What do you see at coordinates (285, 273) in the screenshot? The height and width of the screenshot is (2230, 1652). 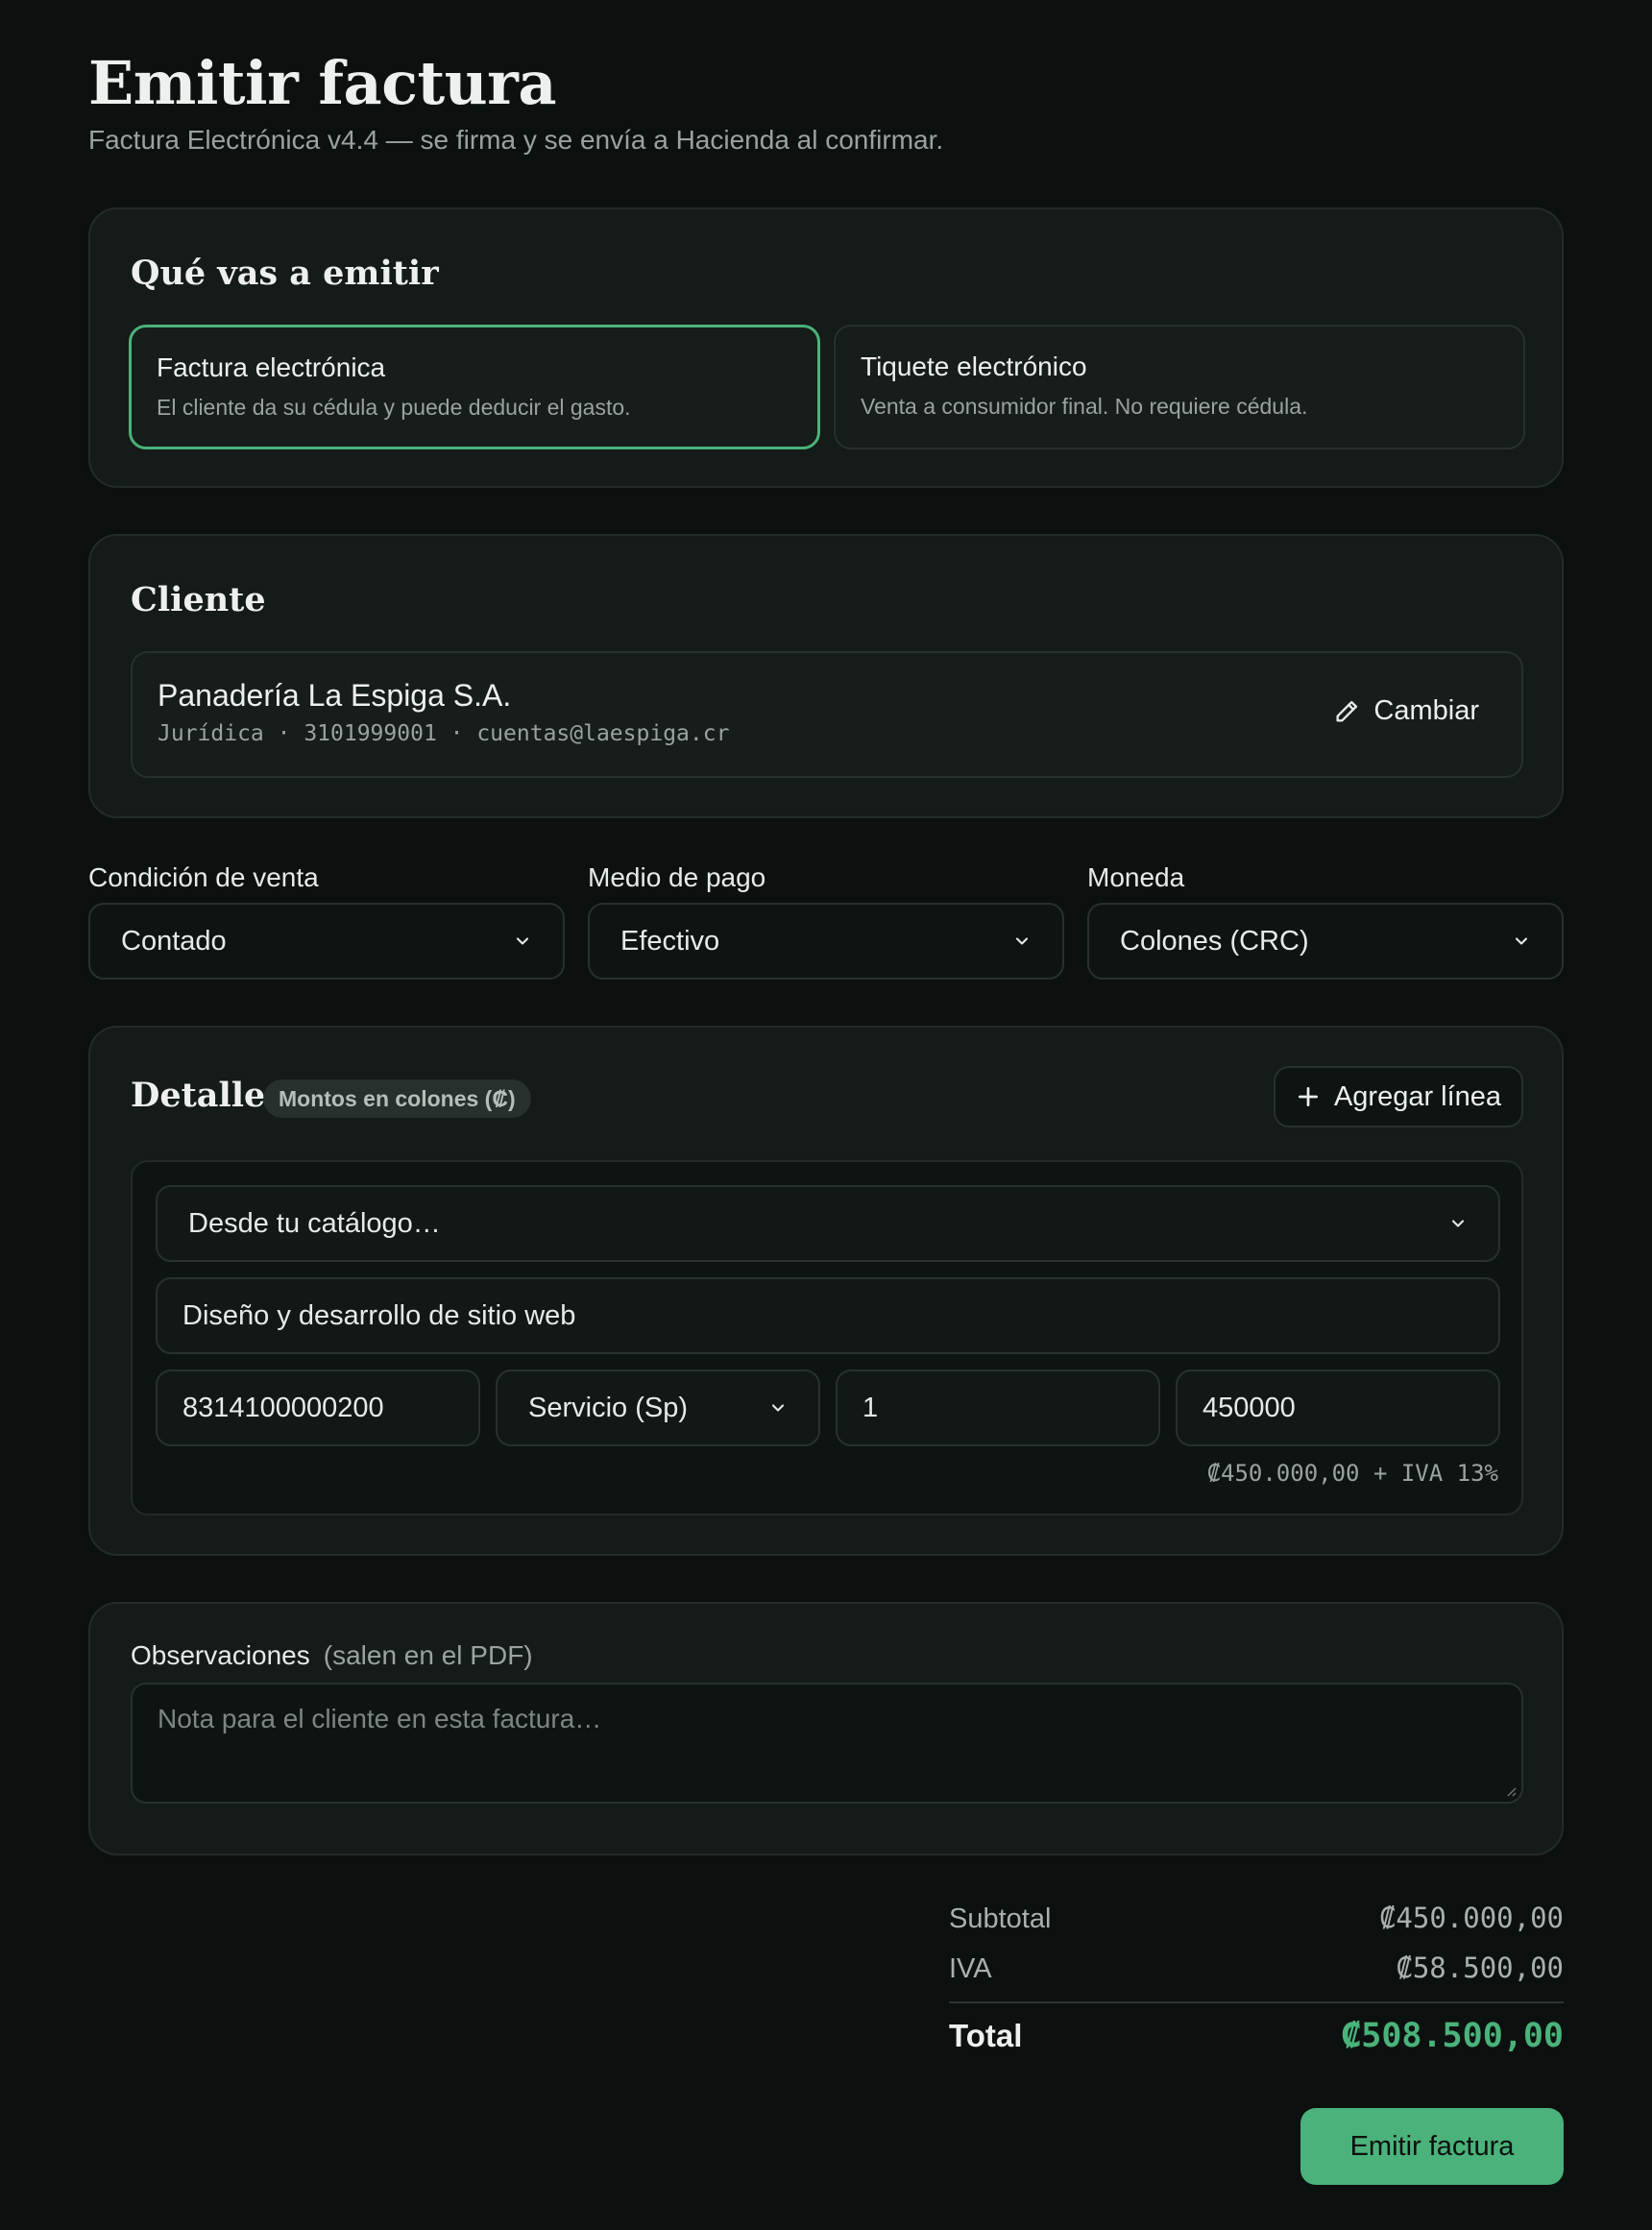 I see `document-type-title: Qué vas a emitir` at bounding box center [285, 273].